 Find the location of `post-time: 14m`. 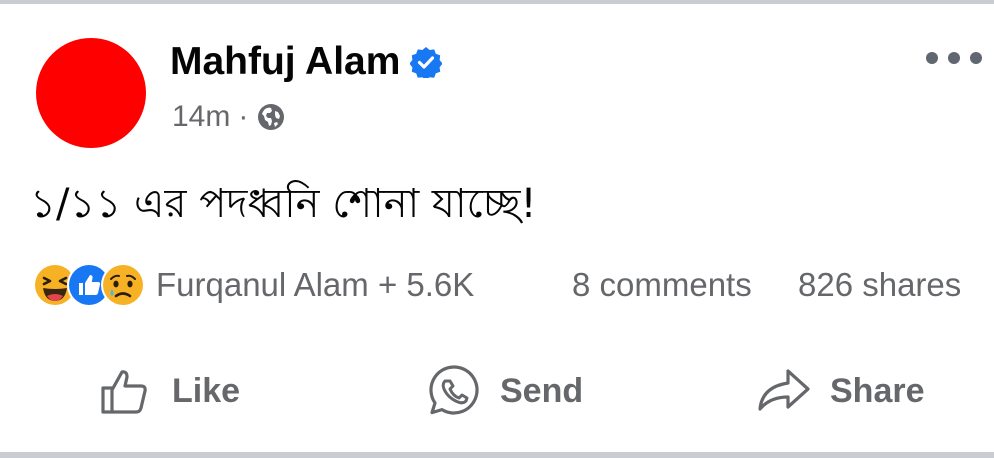

post-time: 14m is located at coordinates (201, 117).